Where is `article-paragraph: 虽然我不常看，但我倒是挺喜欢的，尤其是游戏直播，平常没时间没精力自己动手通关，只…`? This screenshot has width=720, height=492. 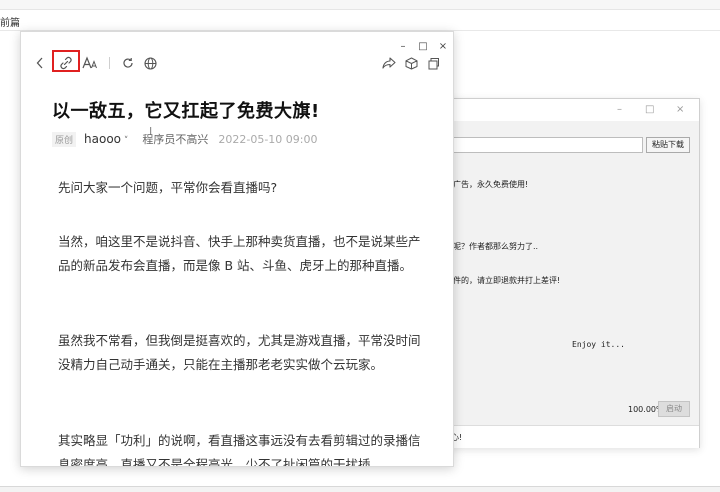 article-paragraph: 虽然我不常看，但我倒是挺喜欢的，尤其是游戏直播，平常没时间没精力自己动手通关，只… is located at coordinates (239, 352).